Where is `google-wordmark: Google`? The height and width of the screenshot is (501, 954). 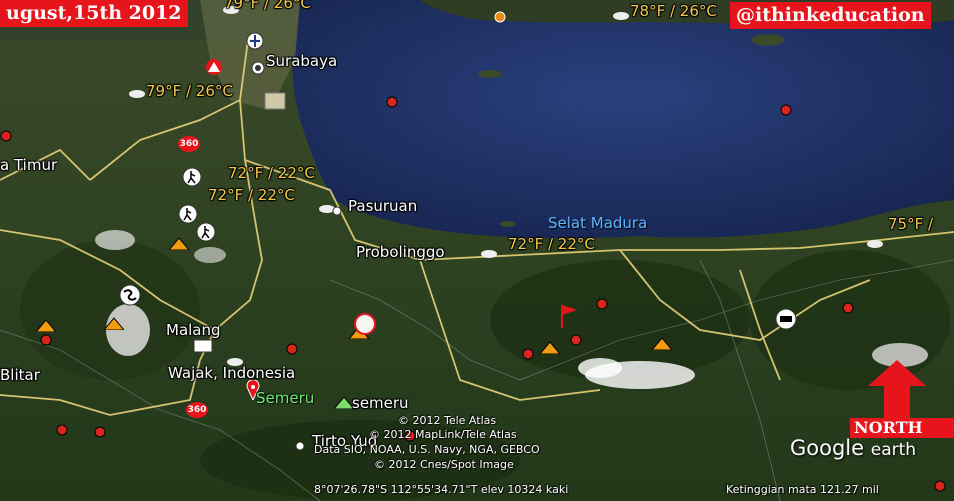 google-wordmark: Google is located at coordinates (827, 448).